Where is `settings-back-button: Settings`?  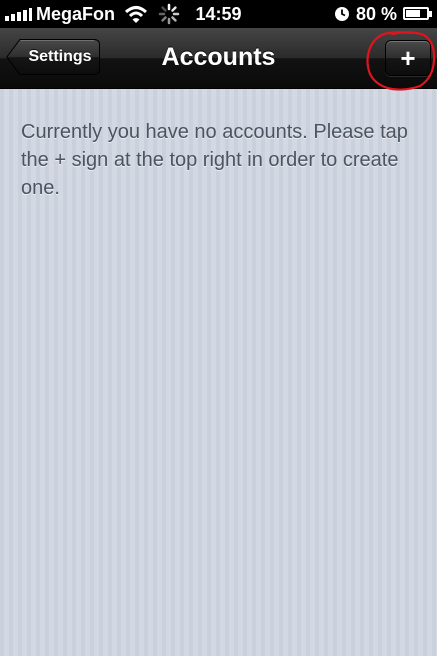 settings-back-button: Settings is located at coordinates (53, 57).